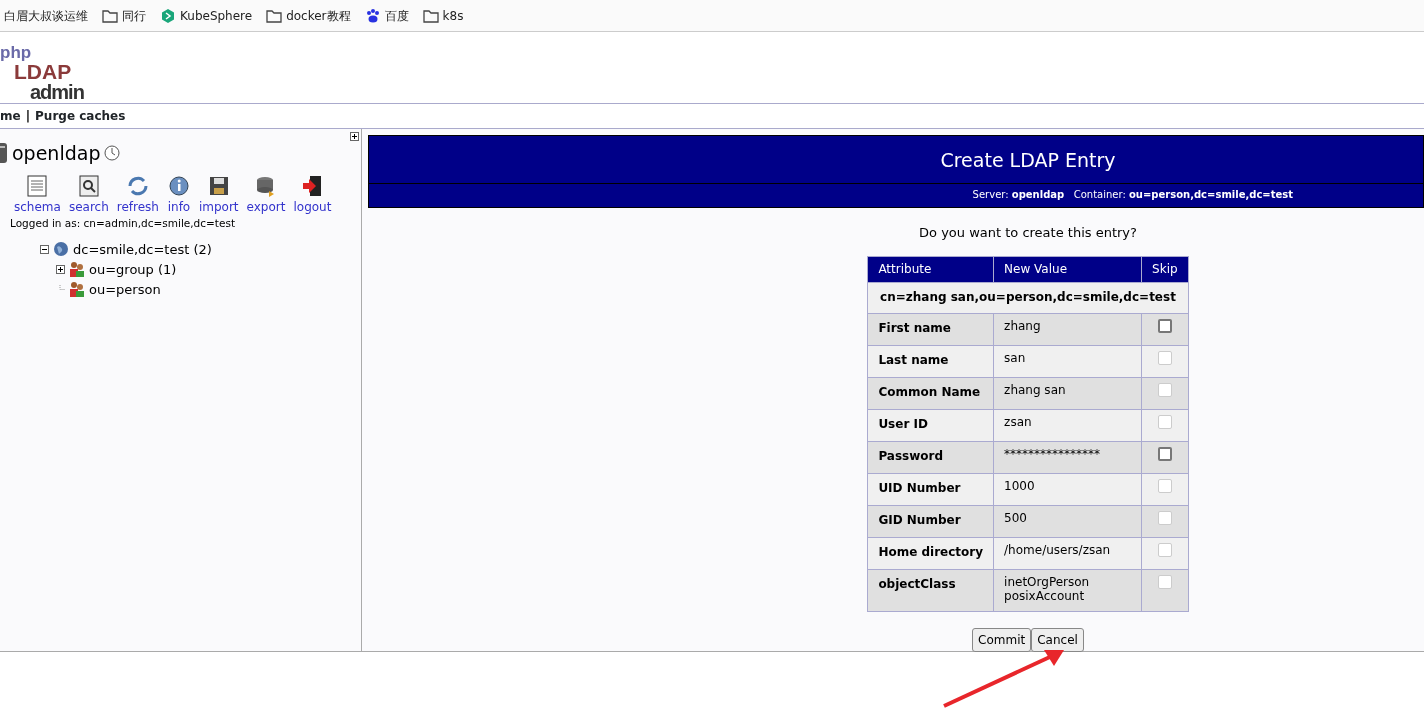 This screenshot has width=1424, height=722. What do you see at coordinates (312, 206) in the screenshot?
I see `toolbar-link: logout` at bounding box center [312, 206].